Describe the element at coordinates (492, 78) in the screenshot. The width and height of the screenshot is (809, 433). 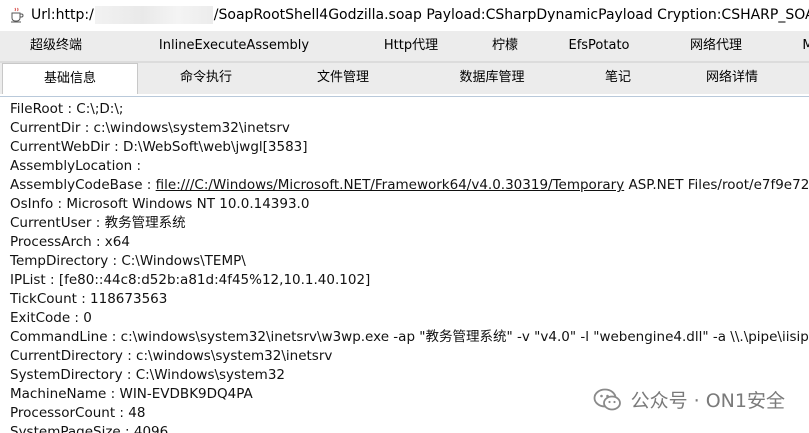
I see `tab-database-manager: 数据库管理` at that location.